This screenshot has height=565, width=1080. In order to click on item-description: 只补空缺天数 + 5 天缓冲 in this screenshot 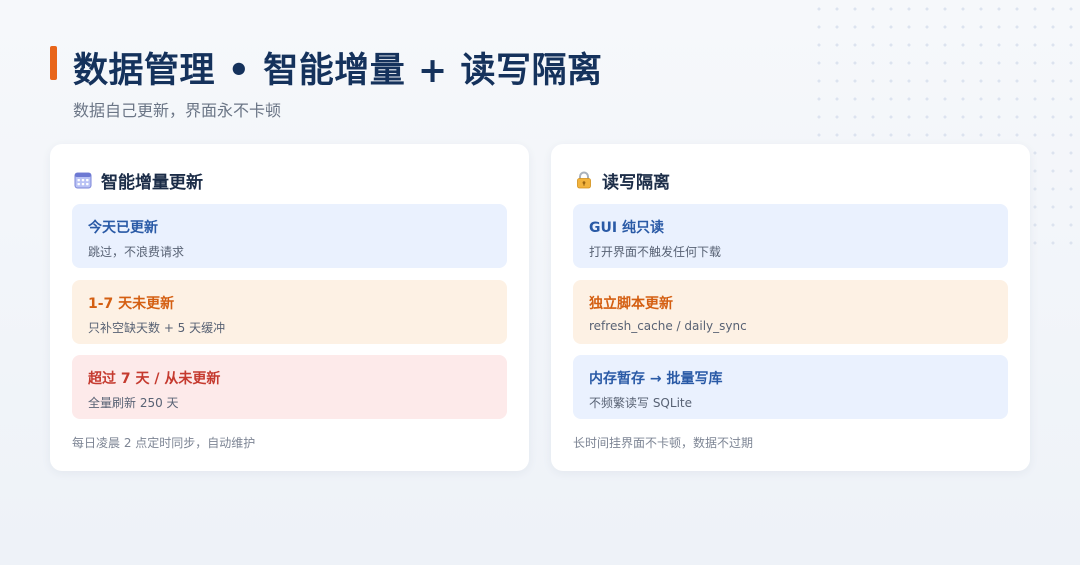, I will do `click(157, 328)`.